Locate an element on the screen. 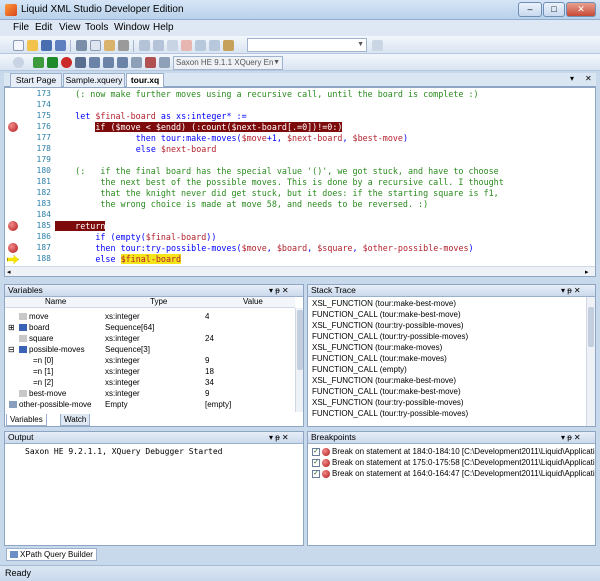  line-number: 177 is located at coordinates (43, 137).